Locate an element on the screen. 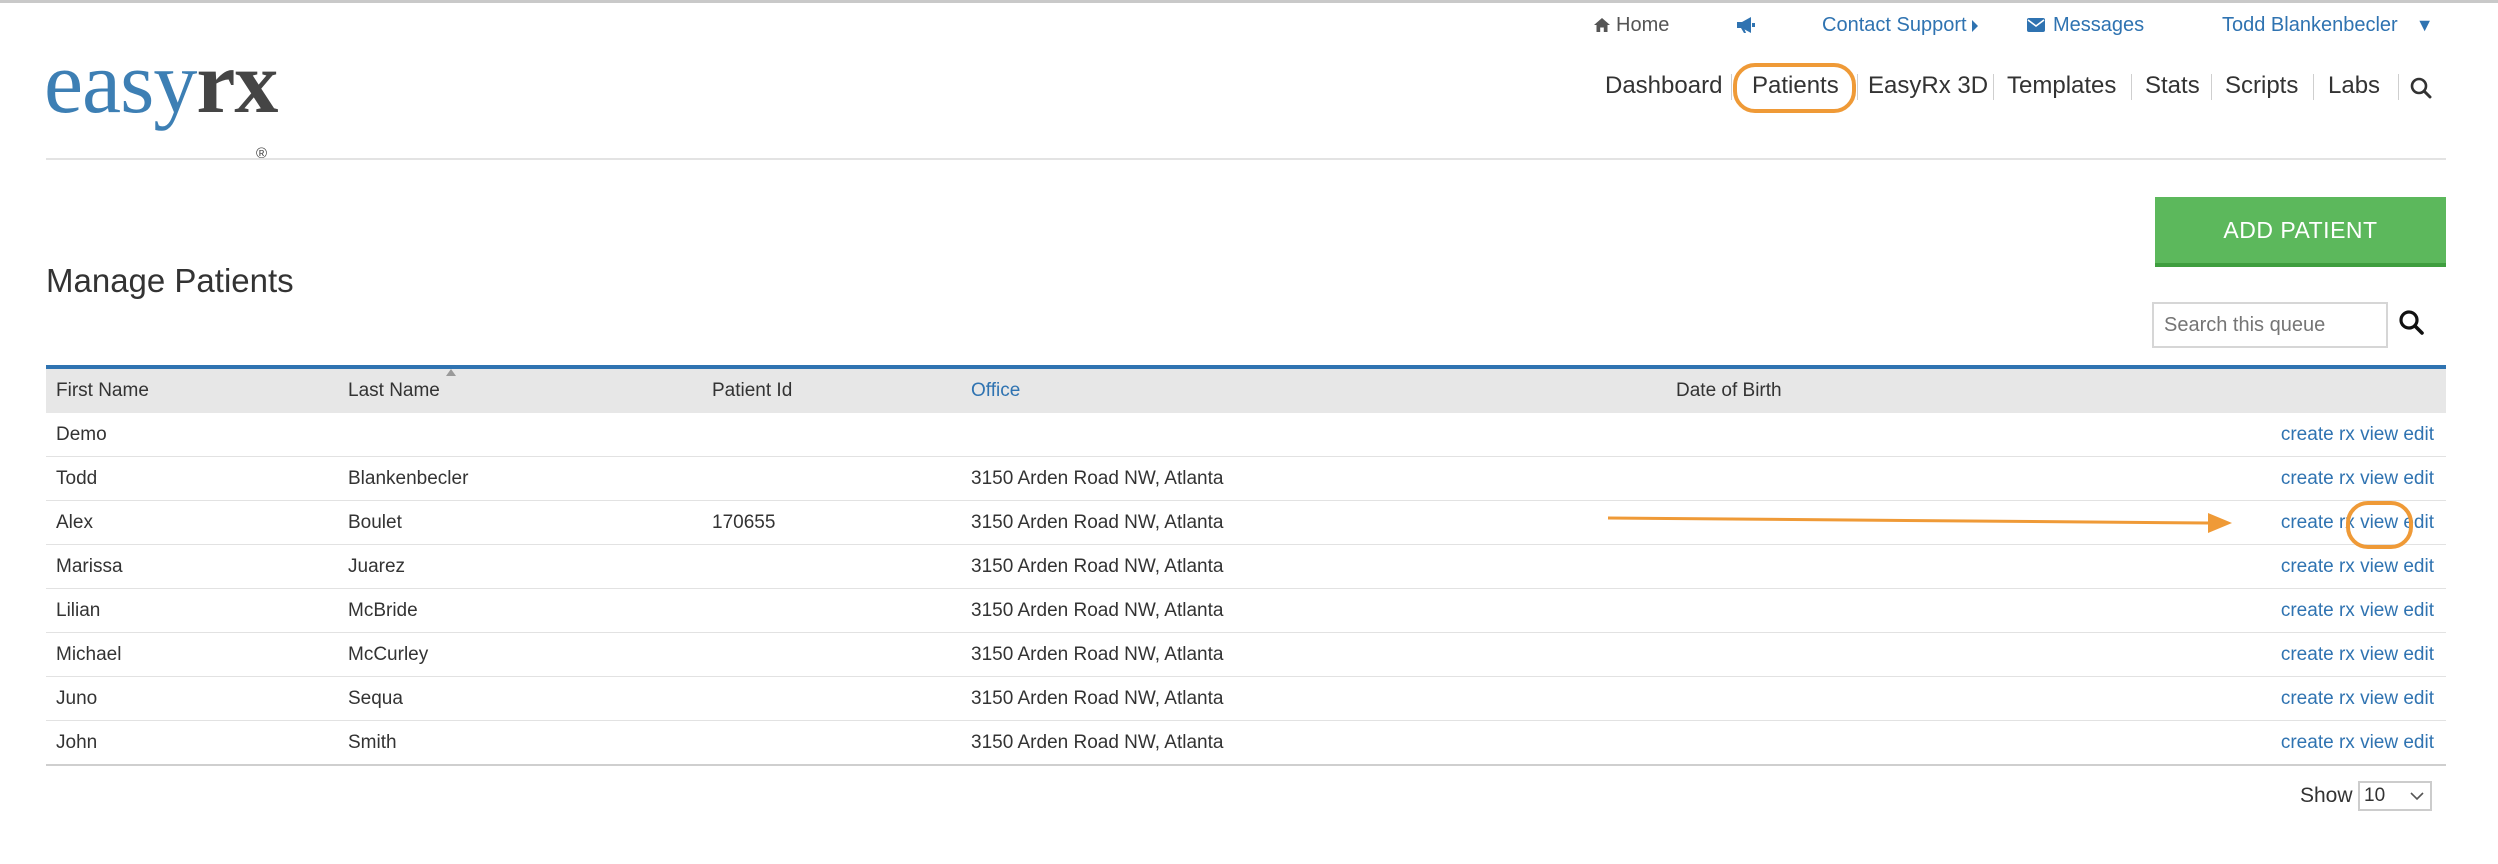 This screenshot has width=2498, height=864. annotation-circle-view is located at coordinates (2379, 525).